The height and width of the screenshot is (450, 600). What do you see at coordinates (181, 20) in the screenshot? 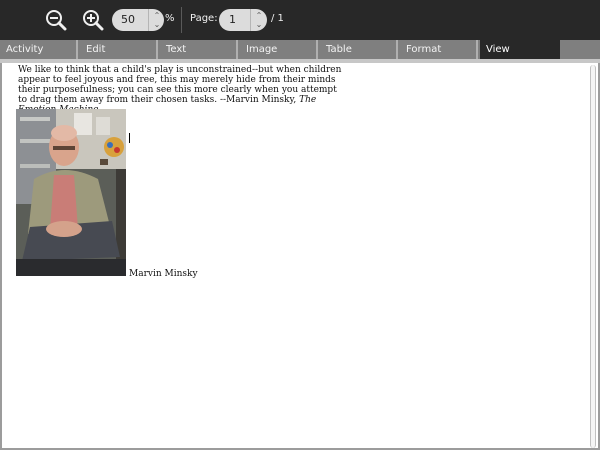
I see `toolbar-separator` at bounding box center [181, 20].